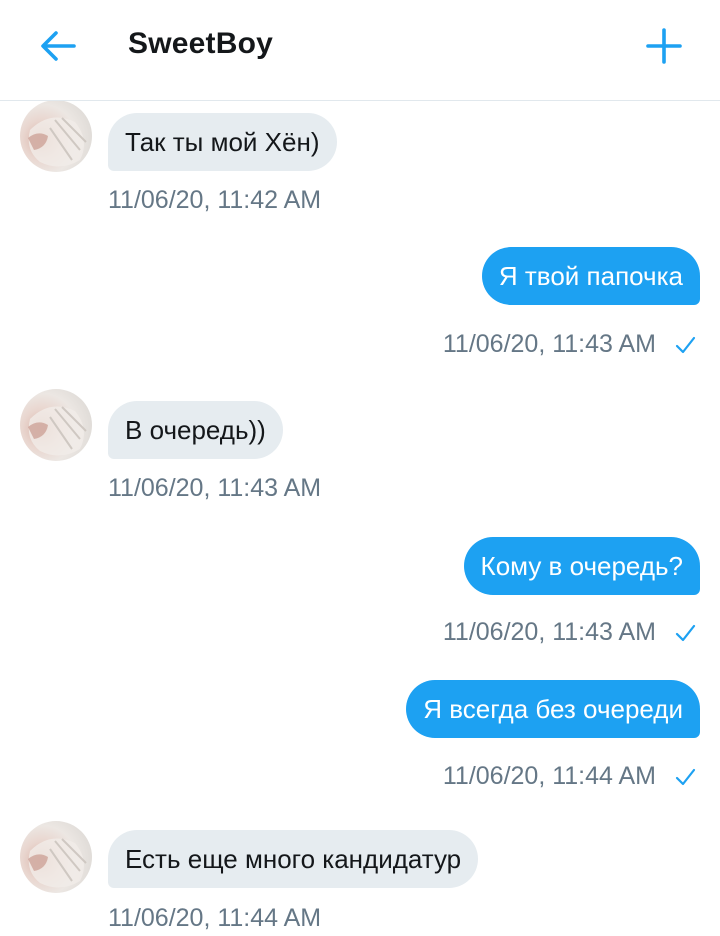 Image resolution: width=720 pixels, height=936 pixels. I want to click on plus-icon, so click(664, 46).